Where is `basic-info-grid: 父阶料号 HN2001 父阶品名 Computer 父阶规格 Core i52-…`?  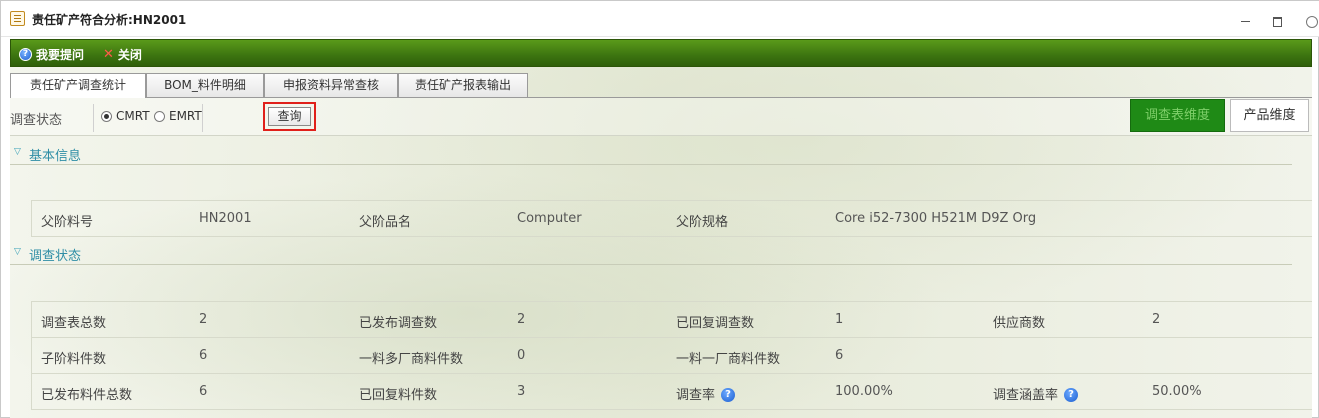
basic-info-grid: 父阶料号 HN2001 父阶品名 Computer 父阶规格 Core i52-… is located at coordinates (671, 218).